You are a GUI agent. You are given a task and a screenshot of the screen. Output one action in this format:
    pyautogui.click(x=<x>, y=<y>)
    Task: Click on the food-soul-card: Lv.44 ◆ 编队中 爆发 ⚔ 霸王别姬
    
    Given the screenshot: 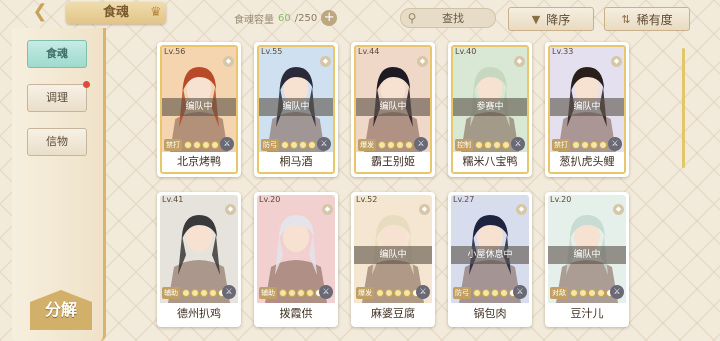 What is the action you would take?
    pyautogui.click(x=393, y=109)
    